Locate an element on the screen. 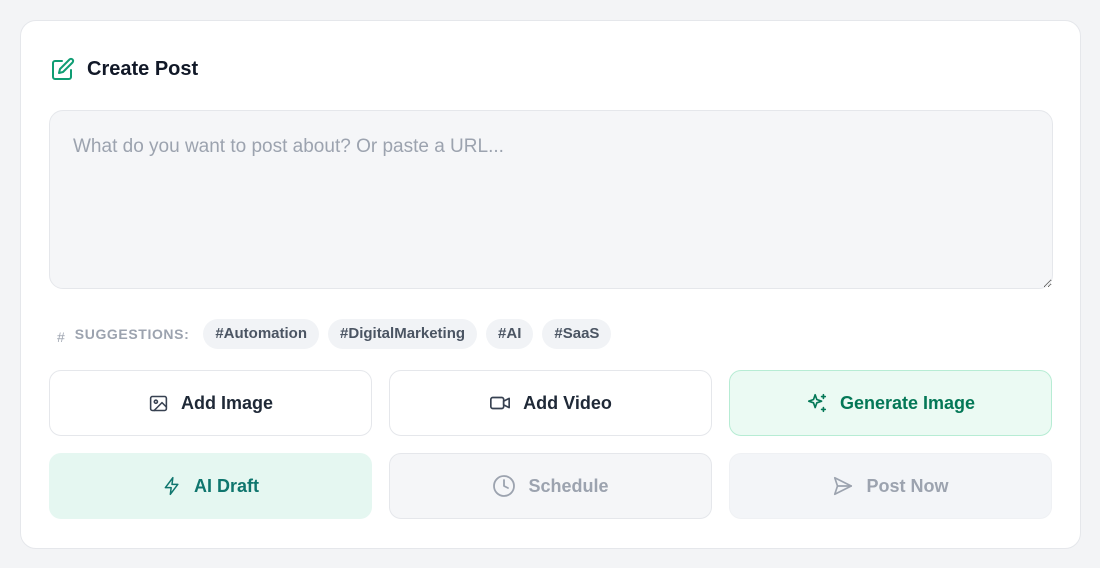 This screenshot has width=1100, height=568. schedule-button: Schedule is located at coordinates (550, 486).